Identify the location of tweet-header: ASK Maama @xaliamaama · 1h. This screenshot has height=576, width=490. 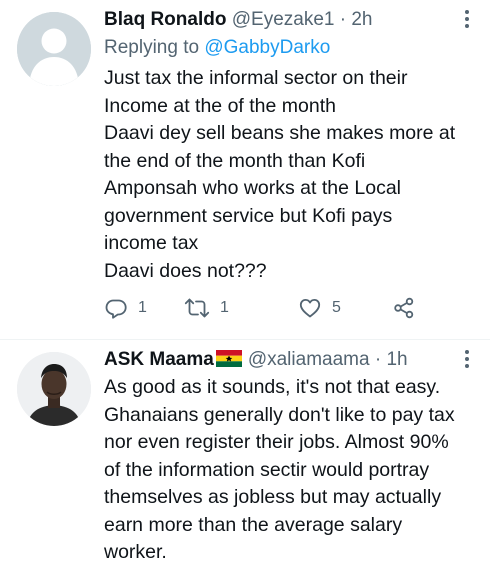
(277, 360).